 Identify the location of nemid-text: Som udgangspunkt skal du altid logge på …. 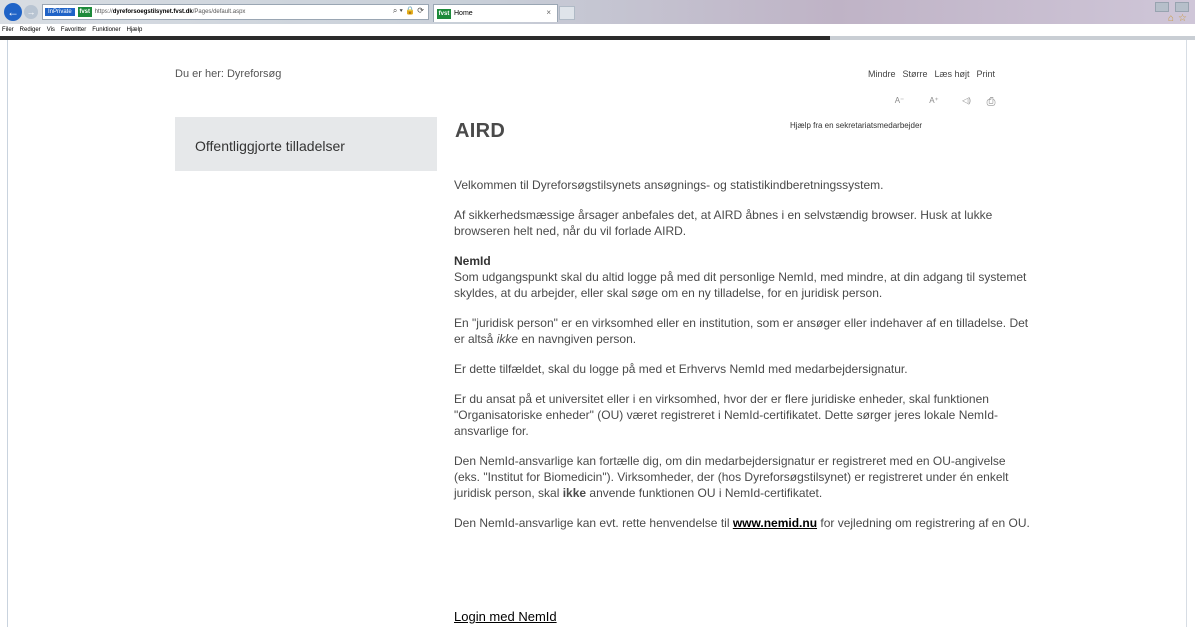
(740, 285).